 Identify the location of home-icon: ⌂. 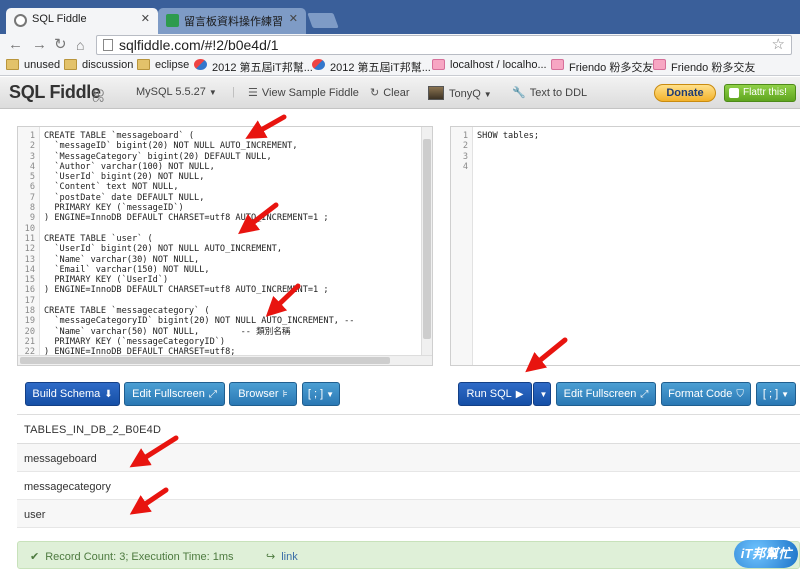
(80, 45).